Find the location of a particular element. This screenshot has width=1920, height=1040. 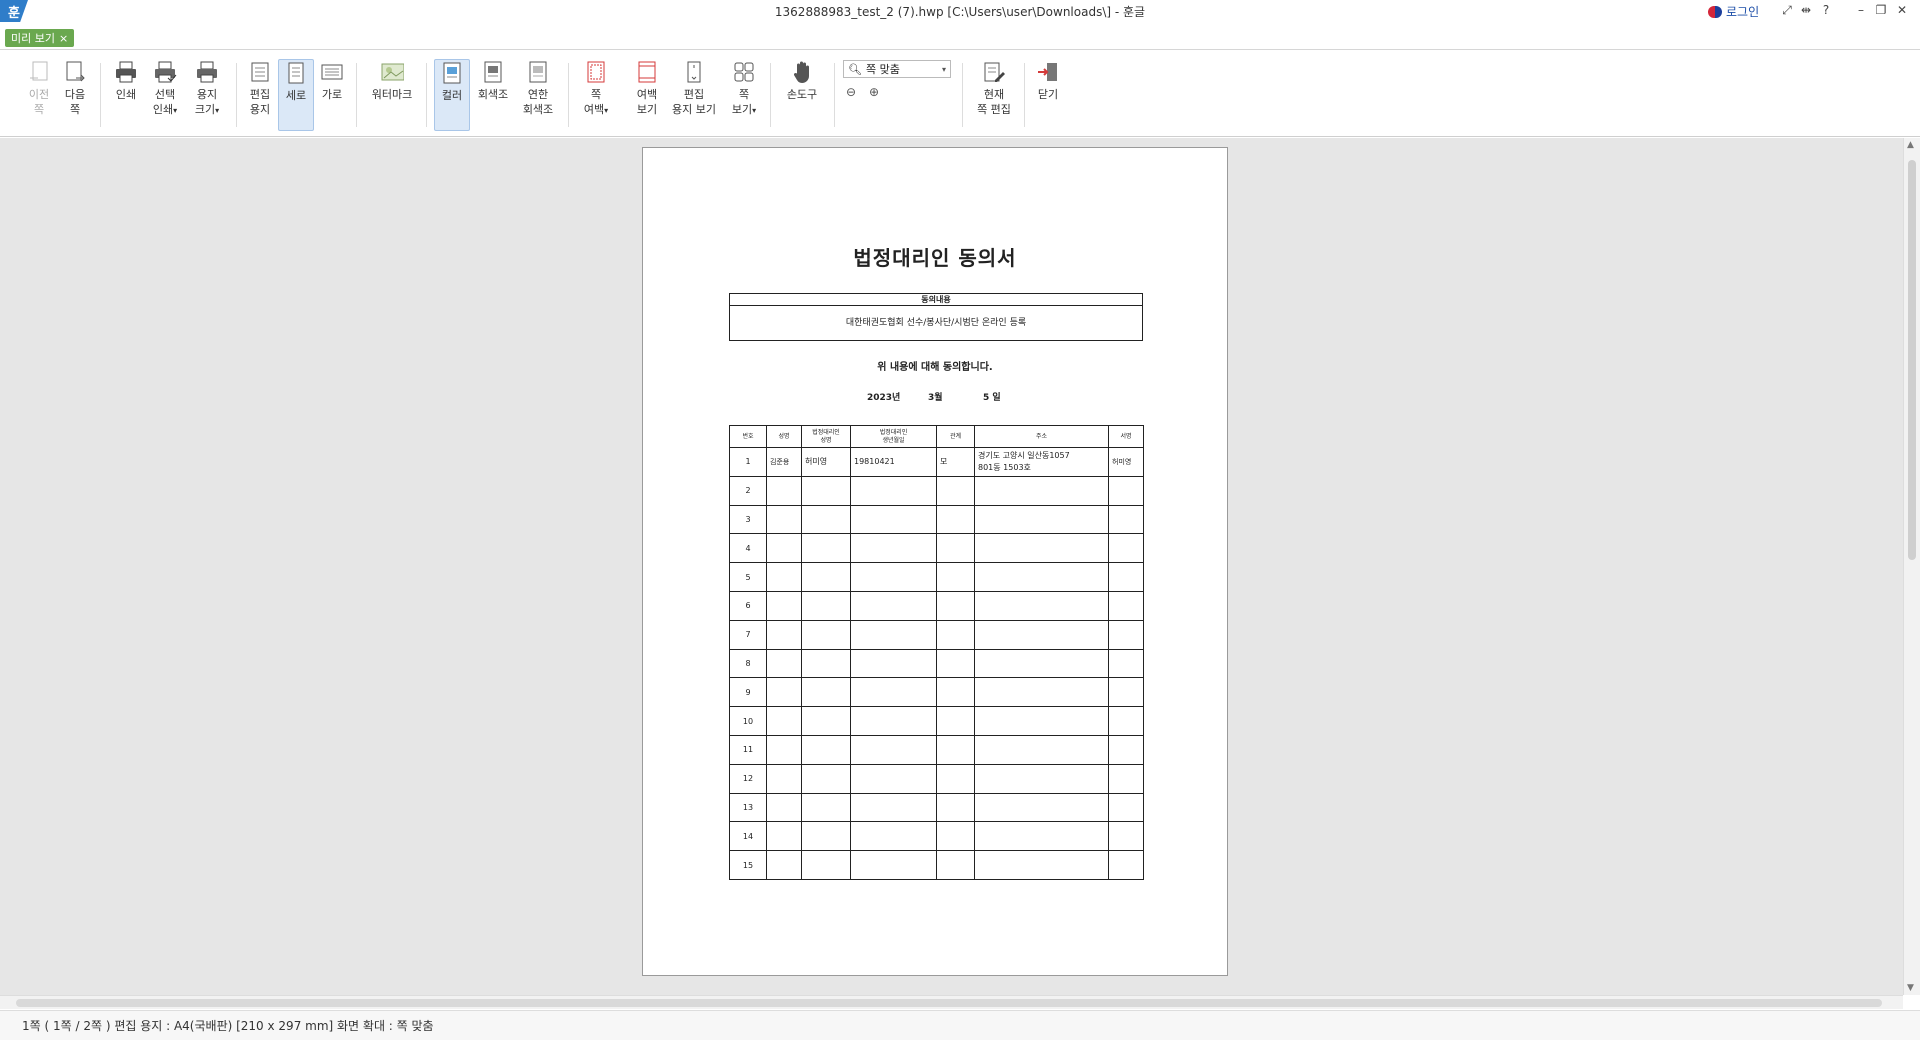

login-label: 로그인 is located at coordinates (1743, 12).